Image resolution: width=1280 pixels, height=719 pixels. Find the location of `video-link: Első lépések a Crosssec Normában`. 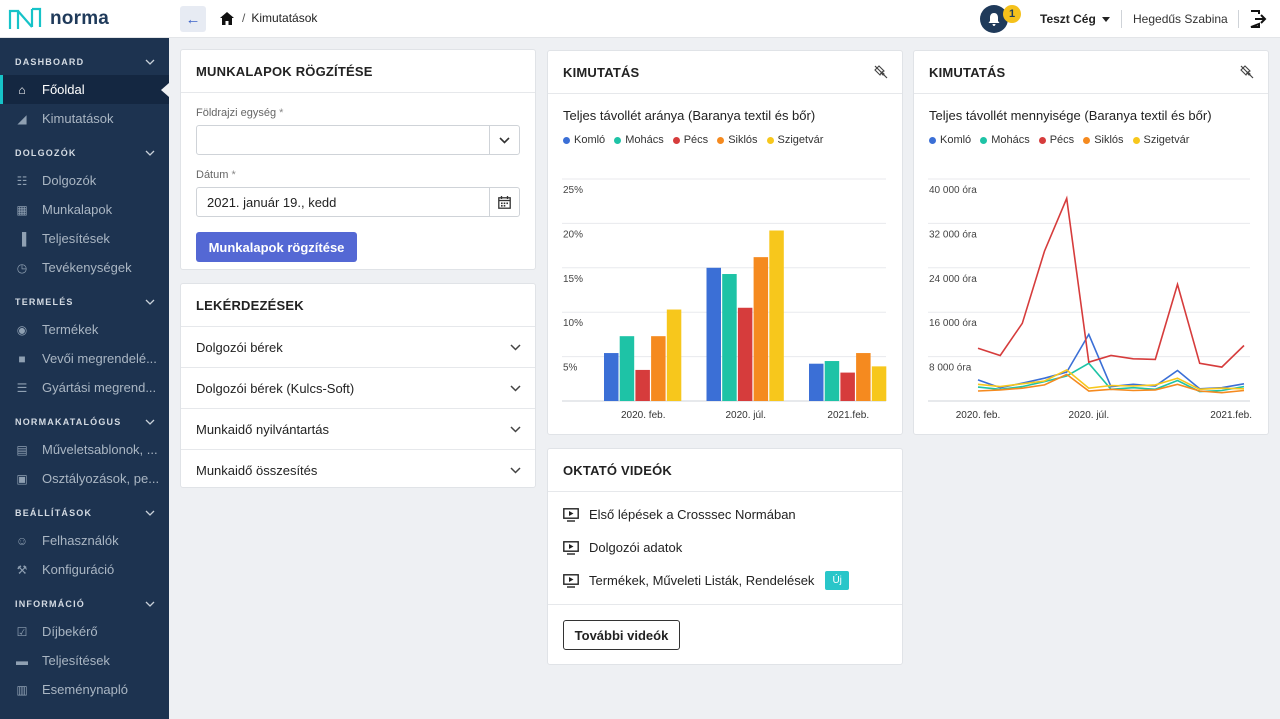

video-link: Első lépések a Crosssec Normában is located at coordinates (732, 514).